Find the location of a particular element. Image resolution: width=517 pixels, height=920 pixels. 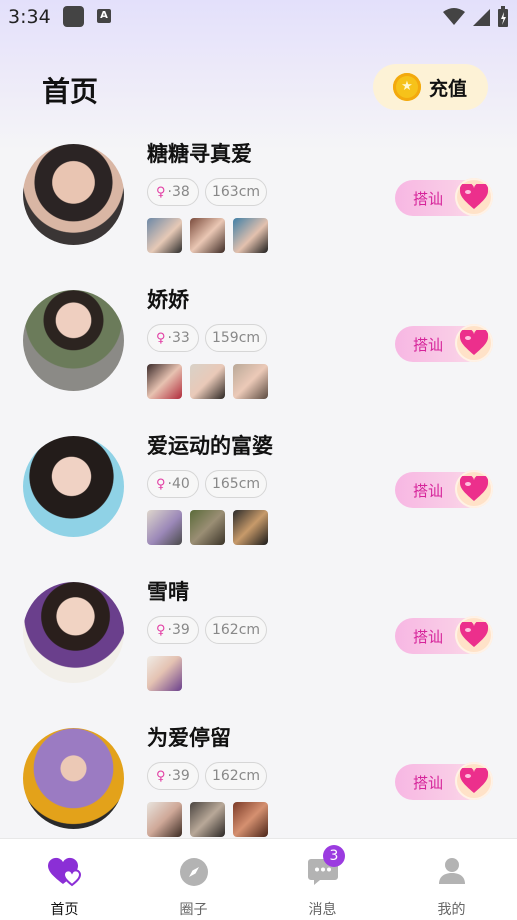

signal-icon is located at coordinates (481, 17).